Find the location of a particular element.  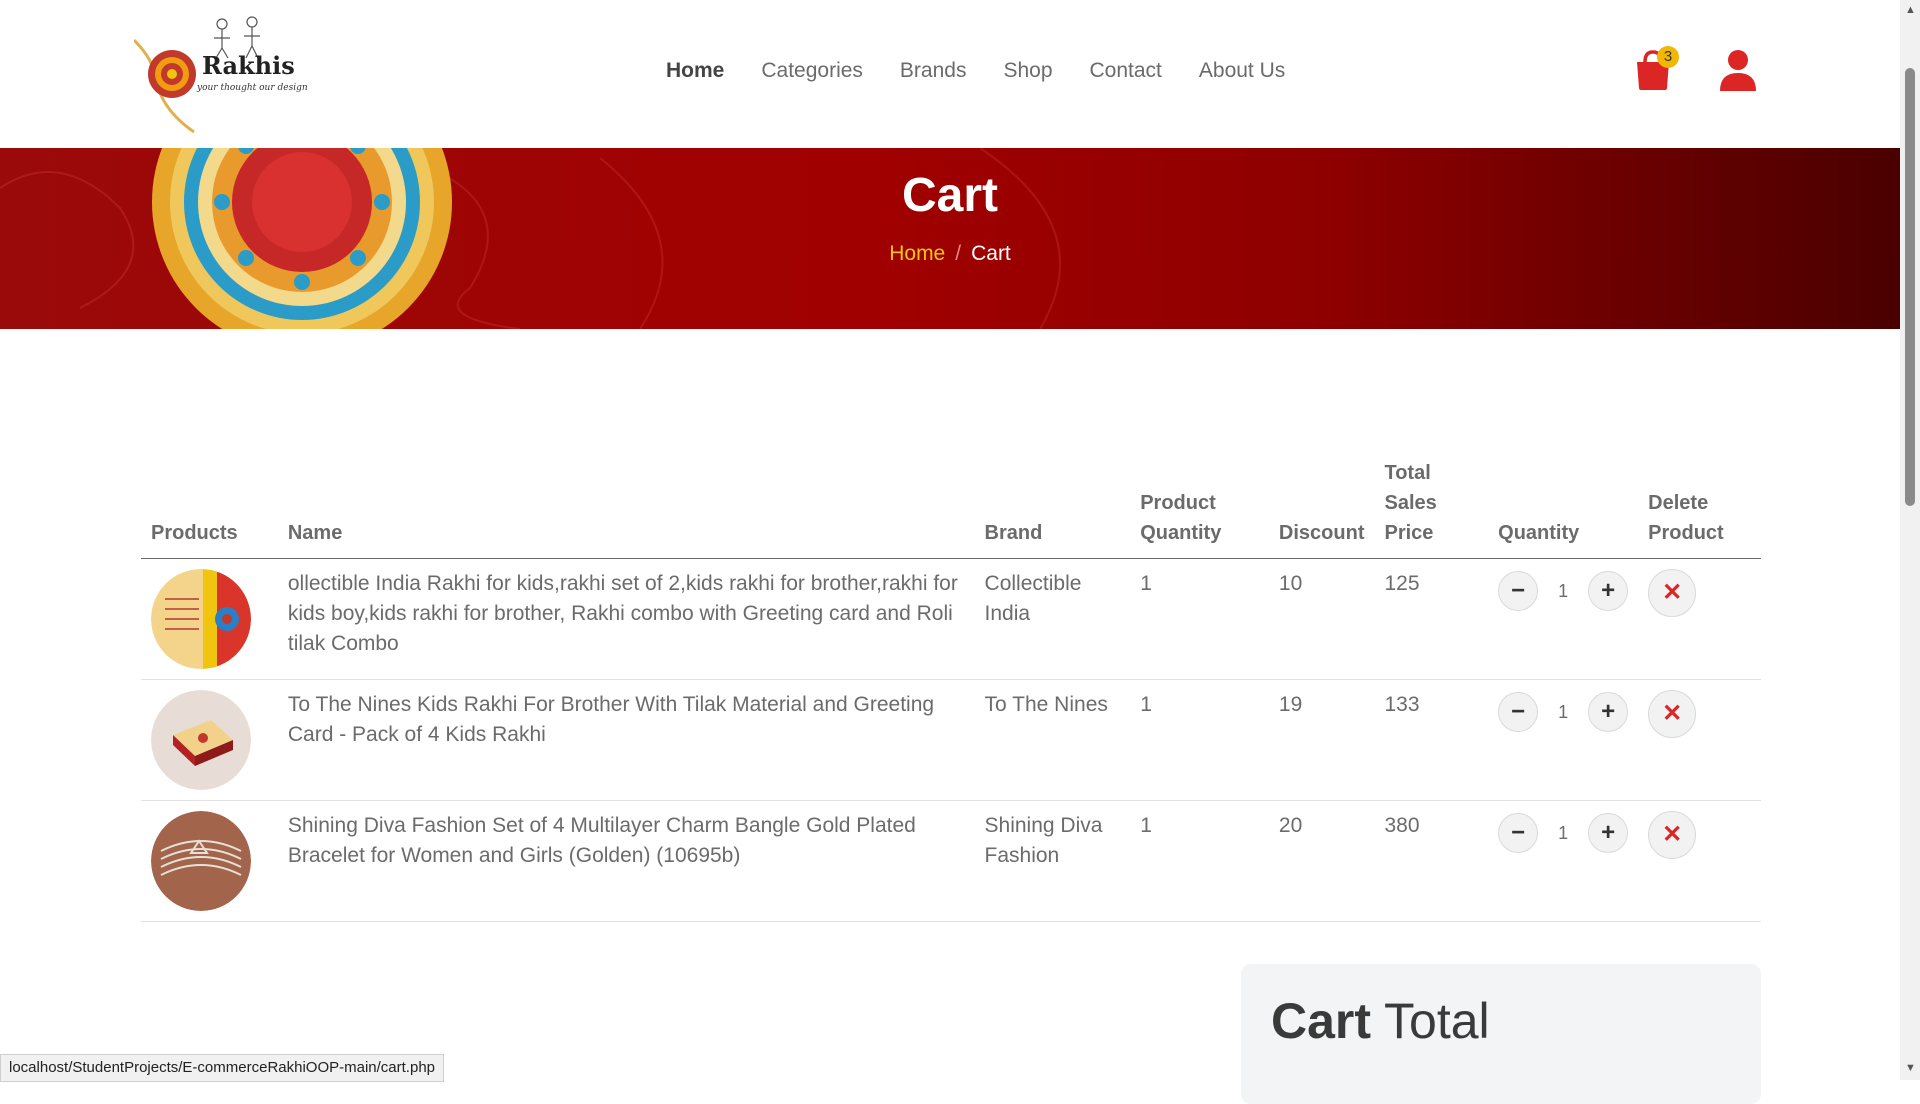

logo: Rakhis your thought our design is located at coordinates (220, 72).